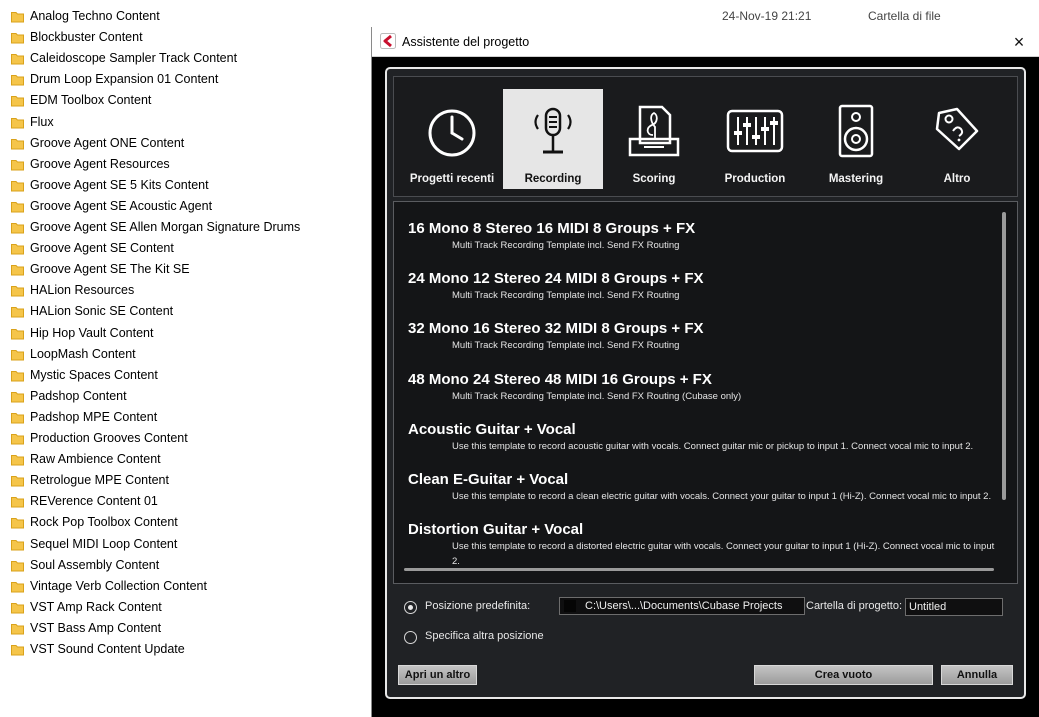 This screenshot has width=1039, height=717. What do you see at coordinates (186, 37) in the screenshot?
I see `file-row: Blockbuster Content` at bounding box center [186, 37].